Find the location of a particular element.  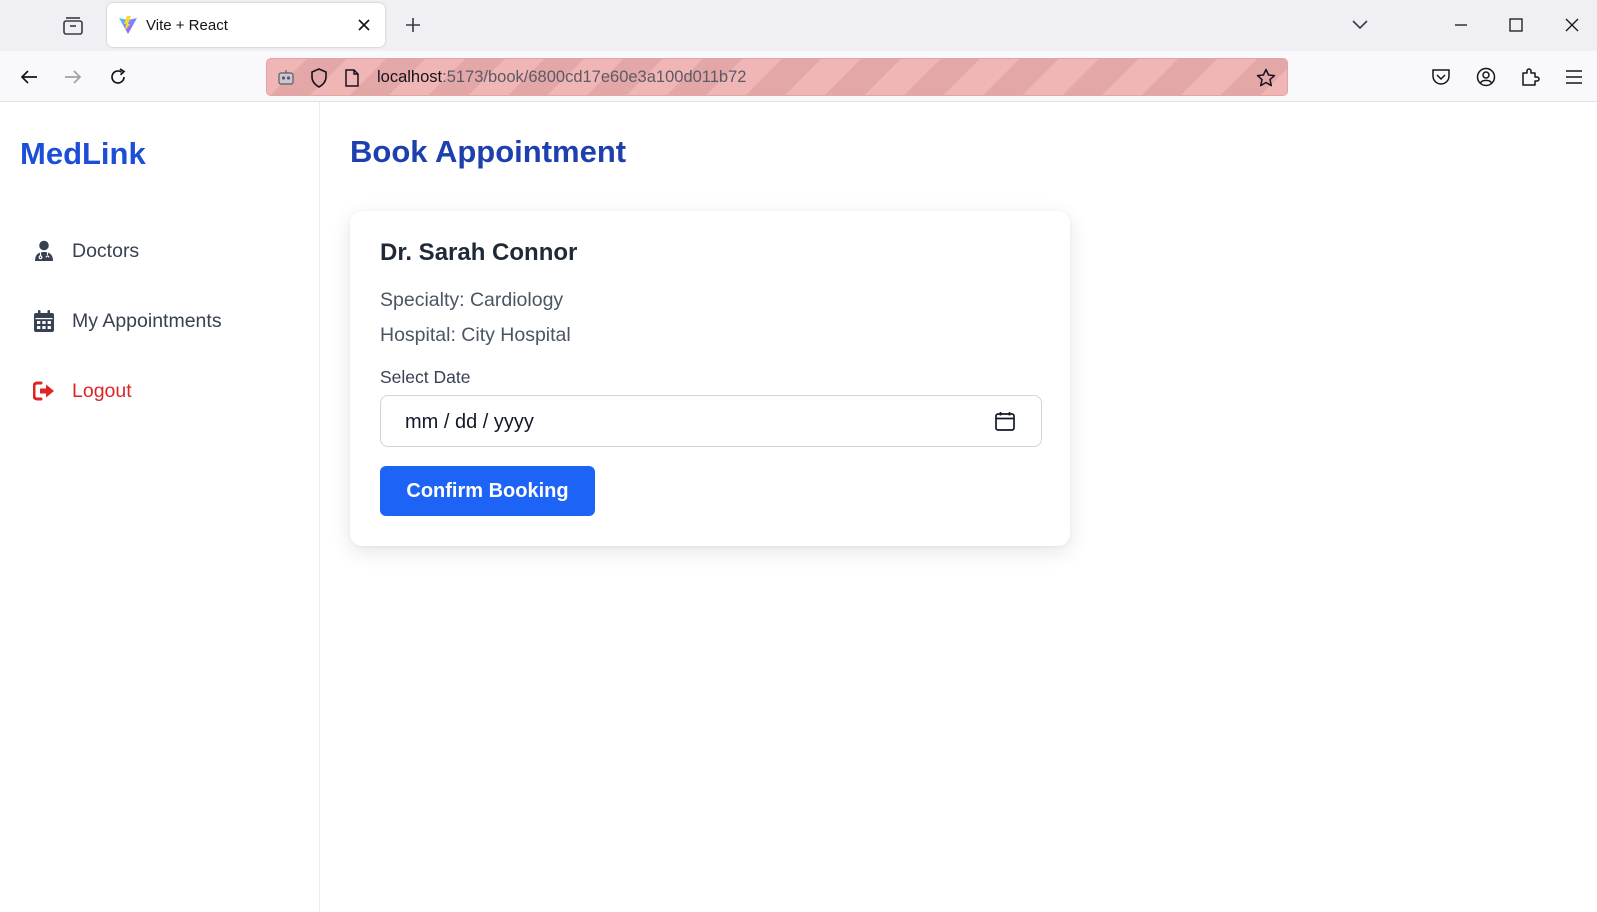

reload-button is located at coordinates (118, 77).